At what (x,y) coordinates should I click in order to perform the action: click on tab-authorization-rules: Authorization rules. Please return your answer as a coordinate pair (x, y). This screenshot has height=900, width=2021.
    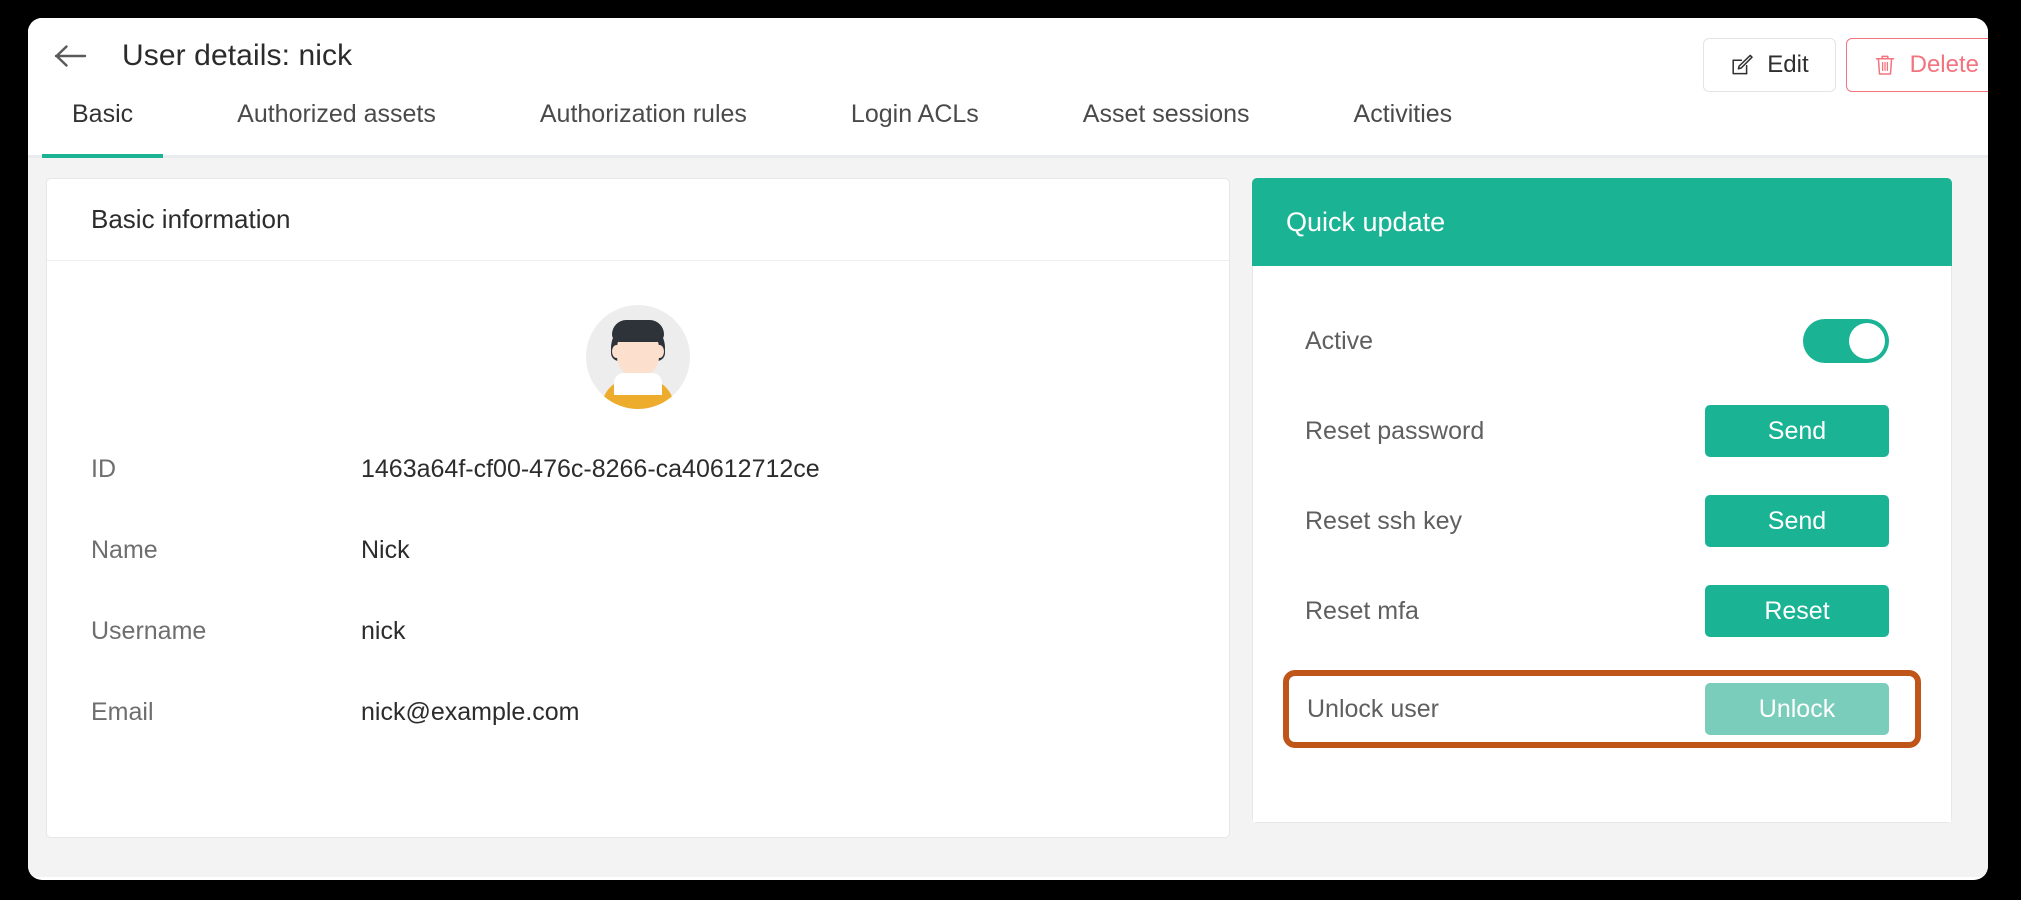
    Looking at the image, I should click on (643, 124).